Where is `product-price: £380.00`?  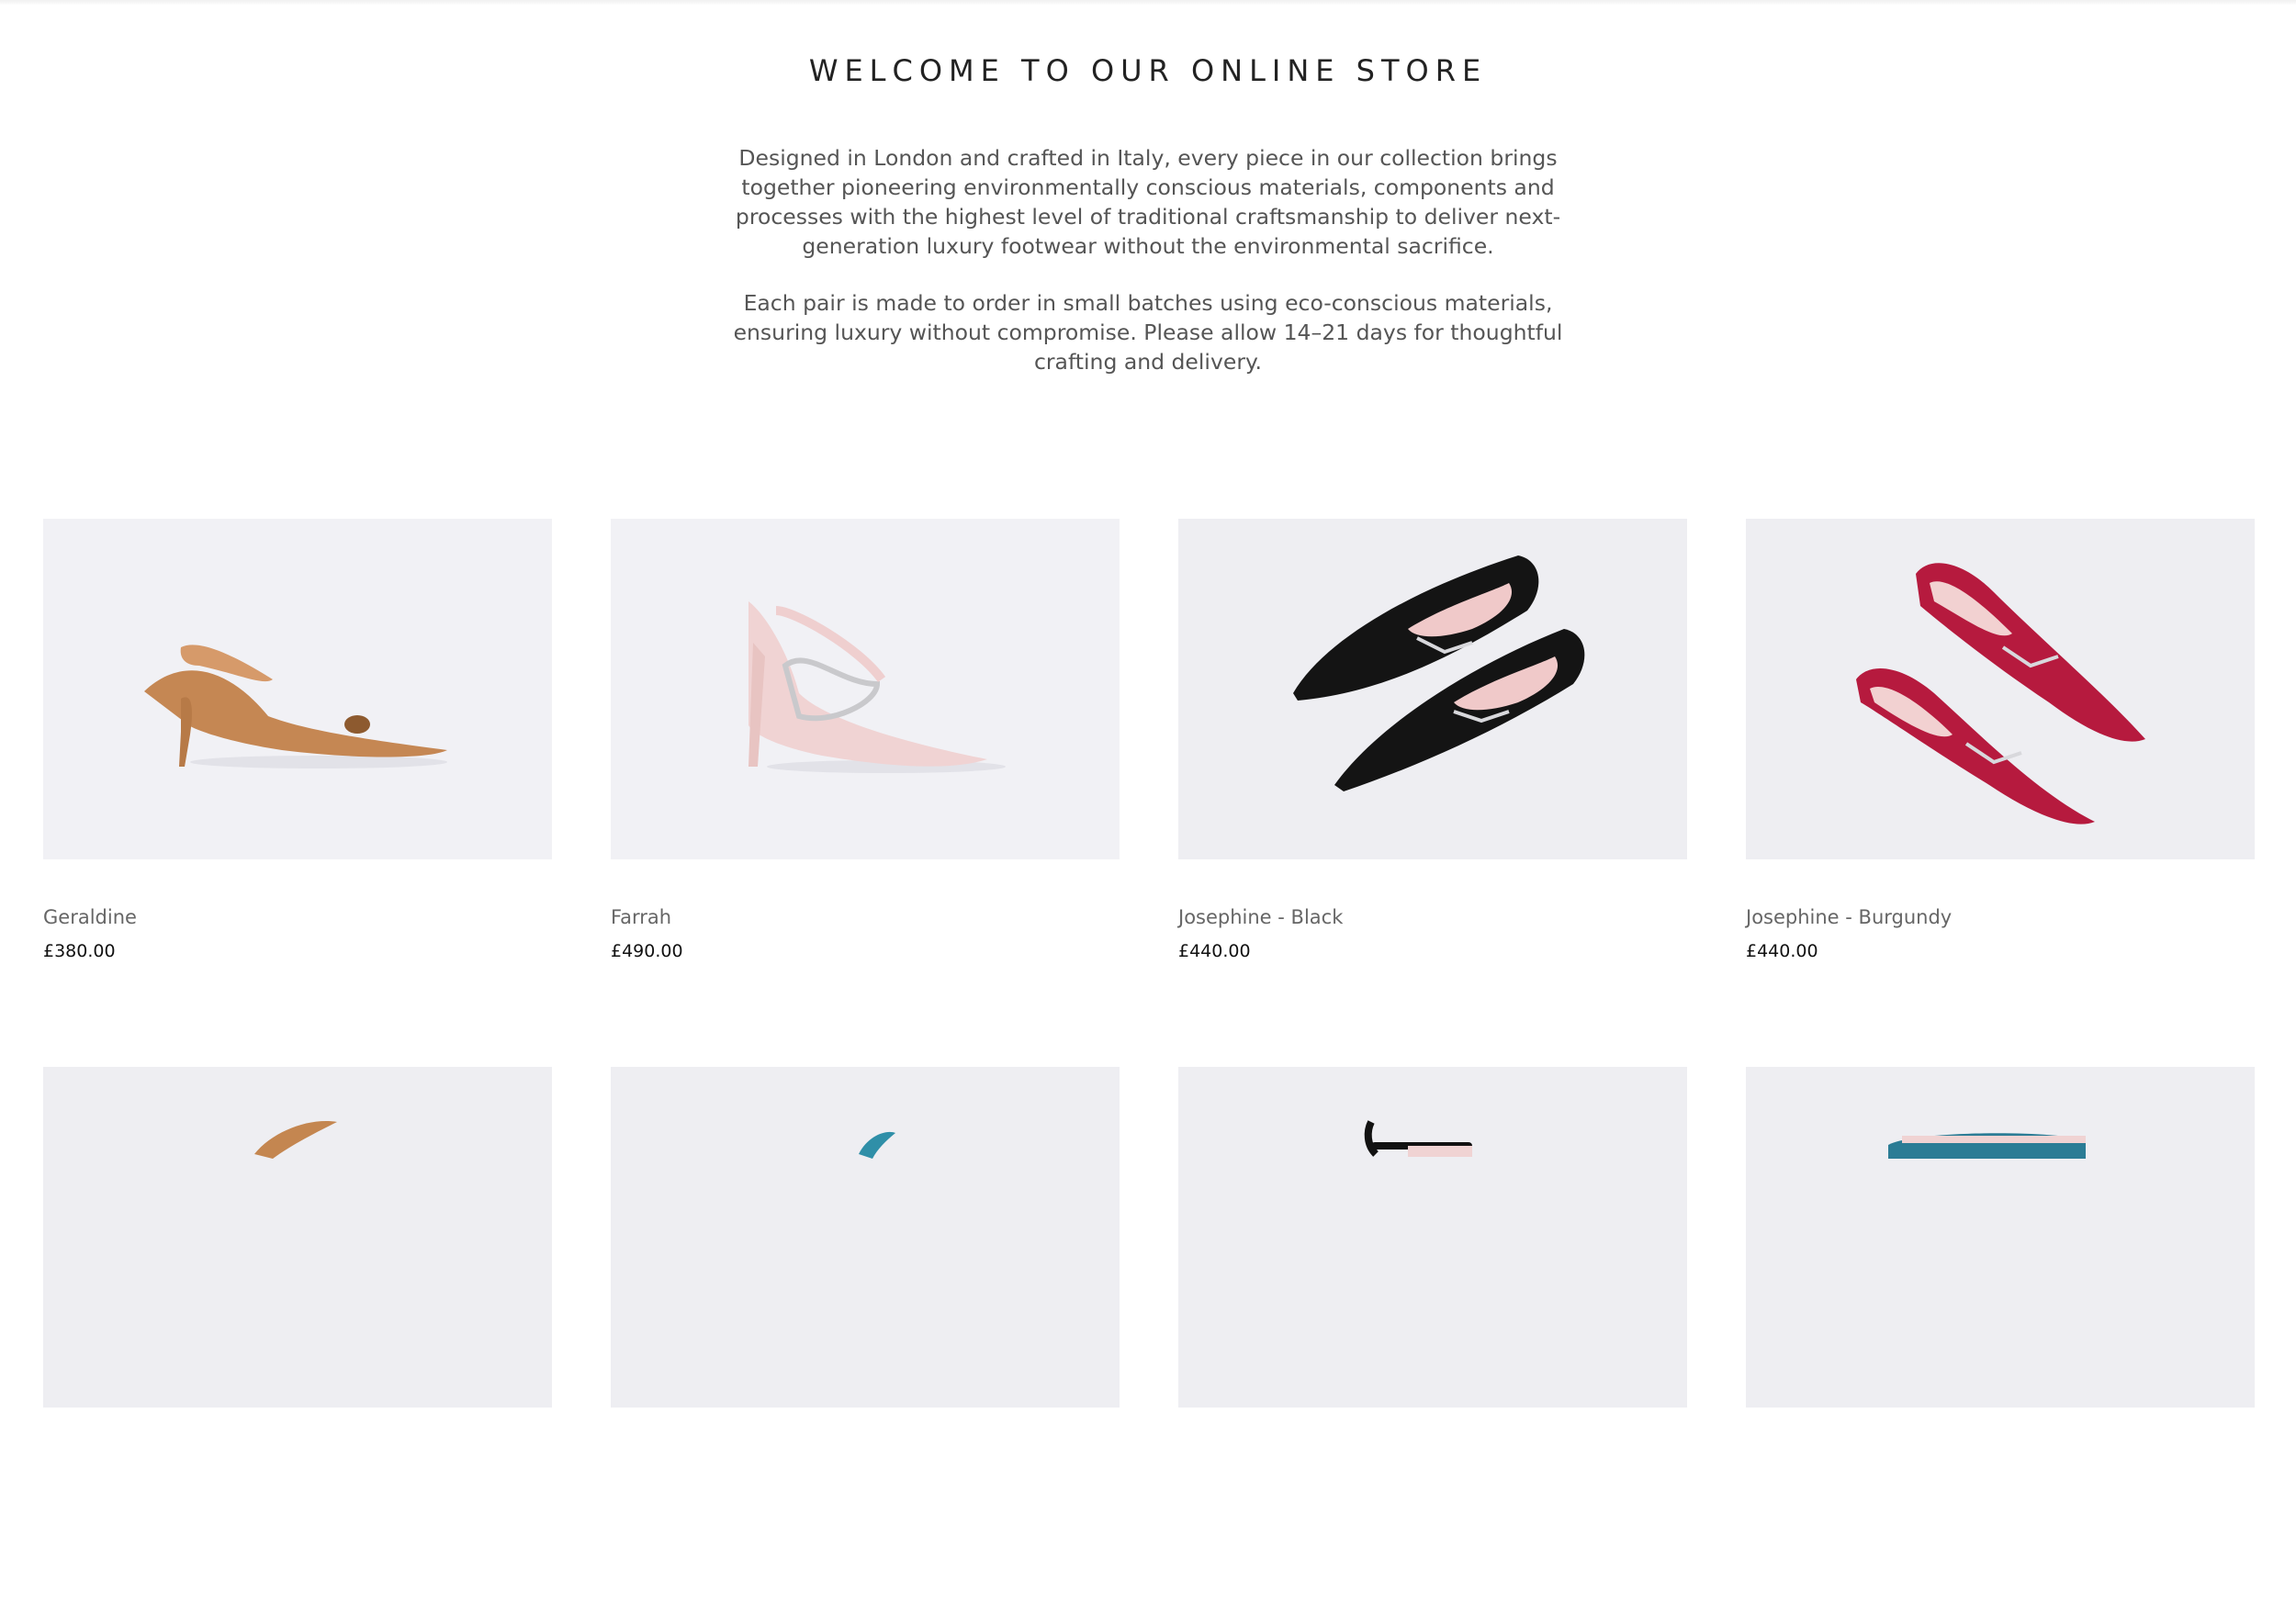 product-price: £380.00 is located at coordinates (79, 951).